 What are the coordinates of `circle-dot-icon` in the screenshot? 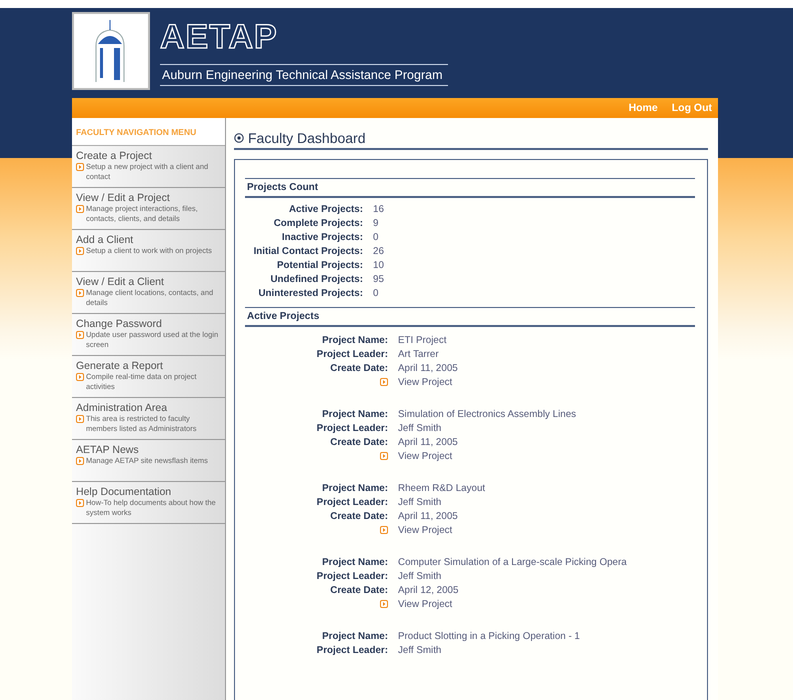 It's located at (239, 138).